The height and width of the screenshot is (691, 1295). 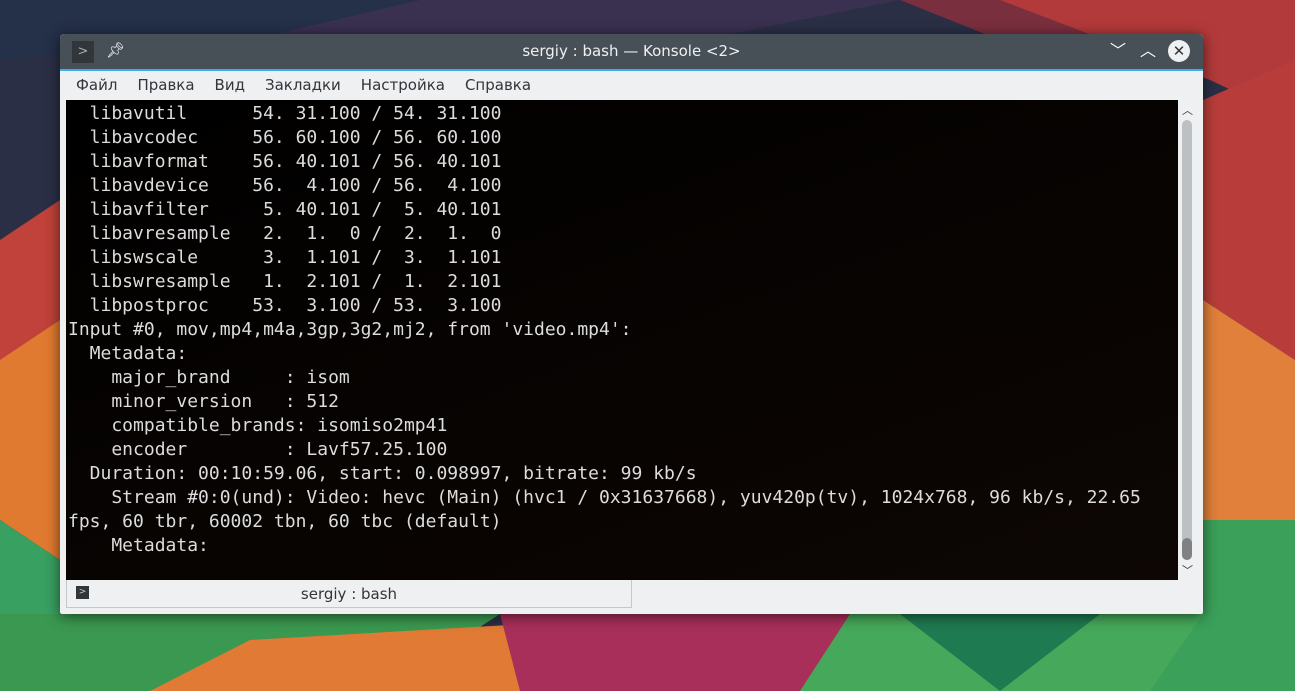 I want to click on menu-bookmarks: Закладки, so click(x=303, y=85).